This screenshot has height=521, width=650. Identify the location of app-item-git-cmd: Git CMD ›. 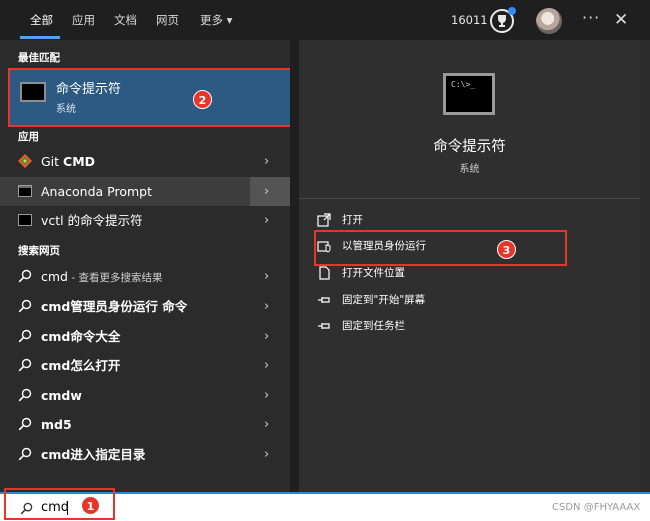
(145, 161).